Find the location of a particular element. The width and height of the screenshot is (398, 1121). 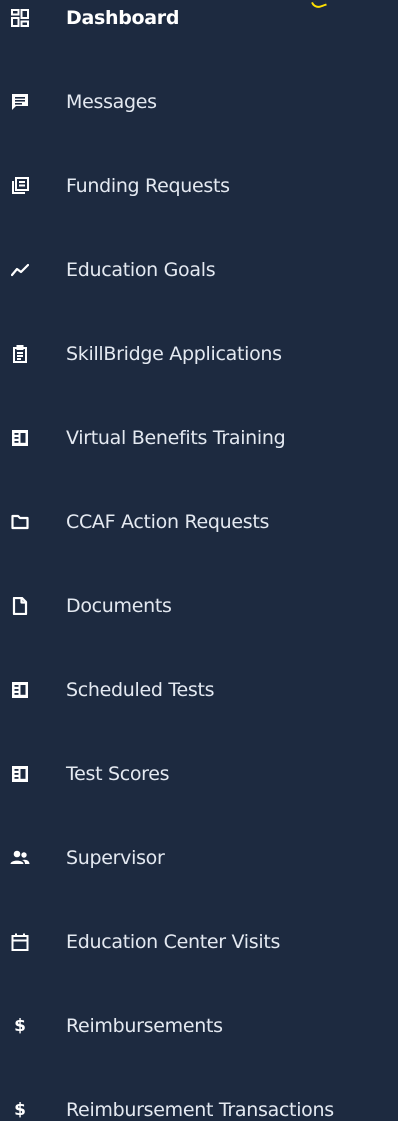

sidebar-item-education-goals: Education Goals is located at coordinates (199, 270).